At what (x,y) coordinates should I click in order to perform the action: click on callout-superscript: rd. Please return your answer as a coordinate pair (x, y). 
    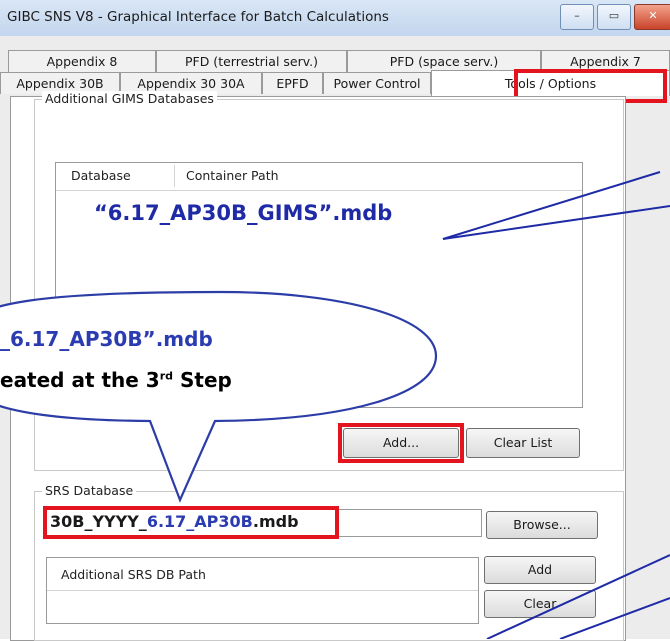
    Looking at the image, I should click on (166, 376).